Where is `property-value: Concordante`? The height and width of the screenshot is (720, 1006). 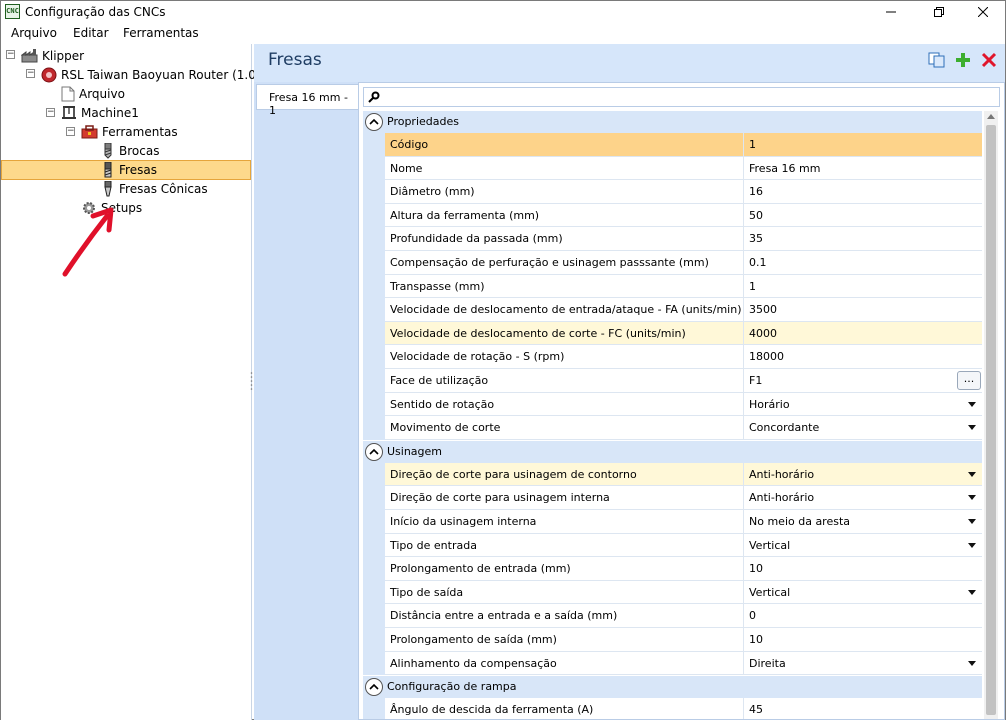 property-value: Concordante is located at coordinates (863, 428).